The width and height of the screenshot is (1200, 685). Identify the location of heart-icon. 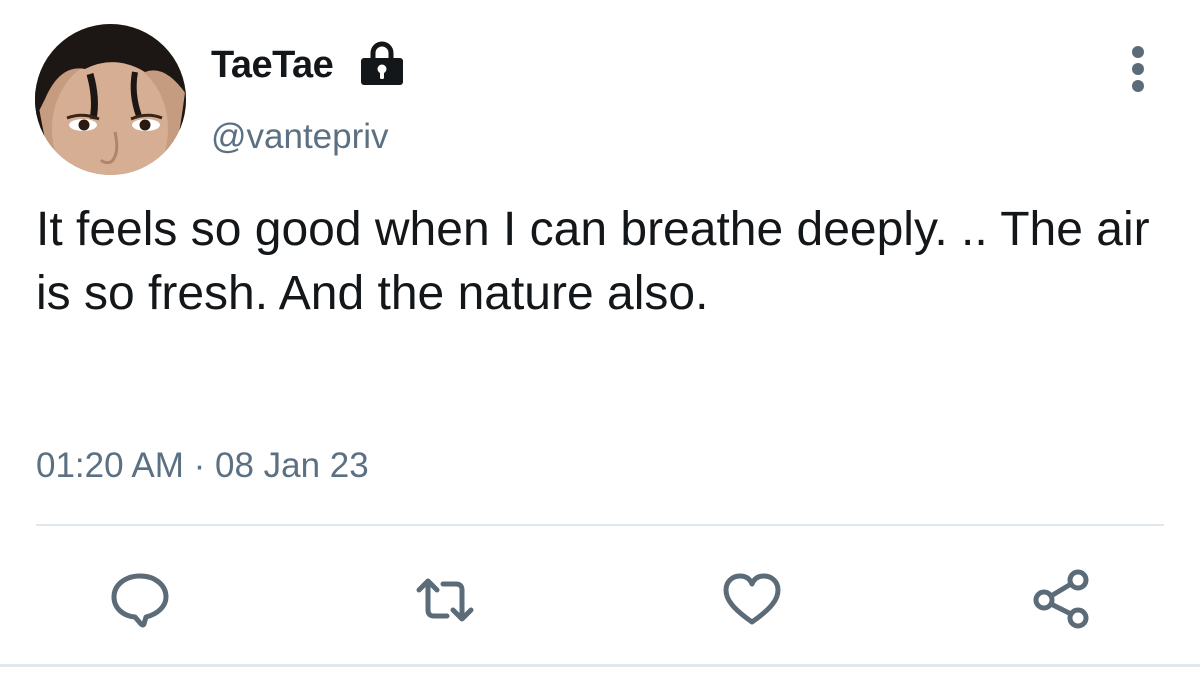
(752, 599).